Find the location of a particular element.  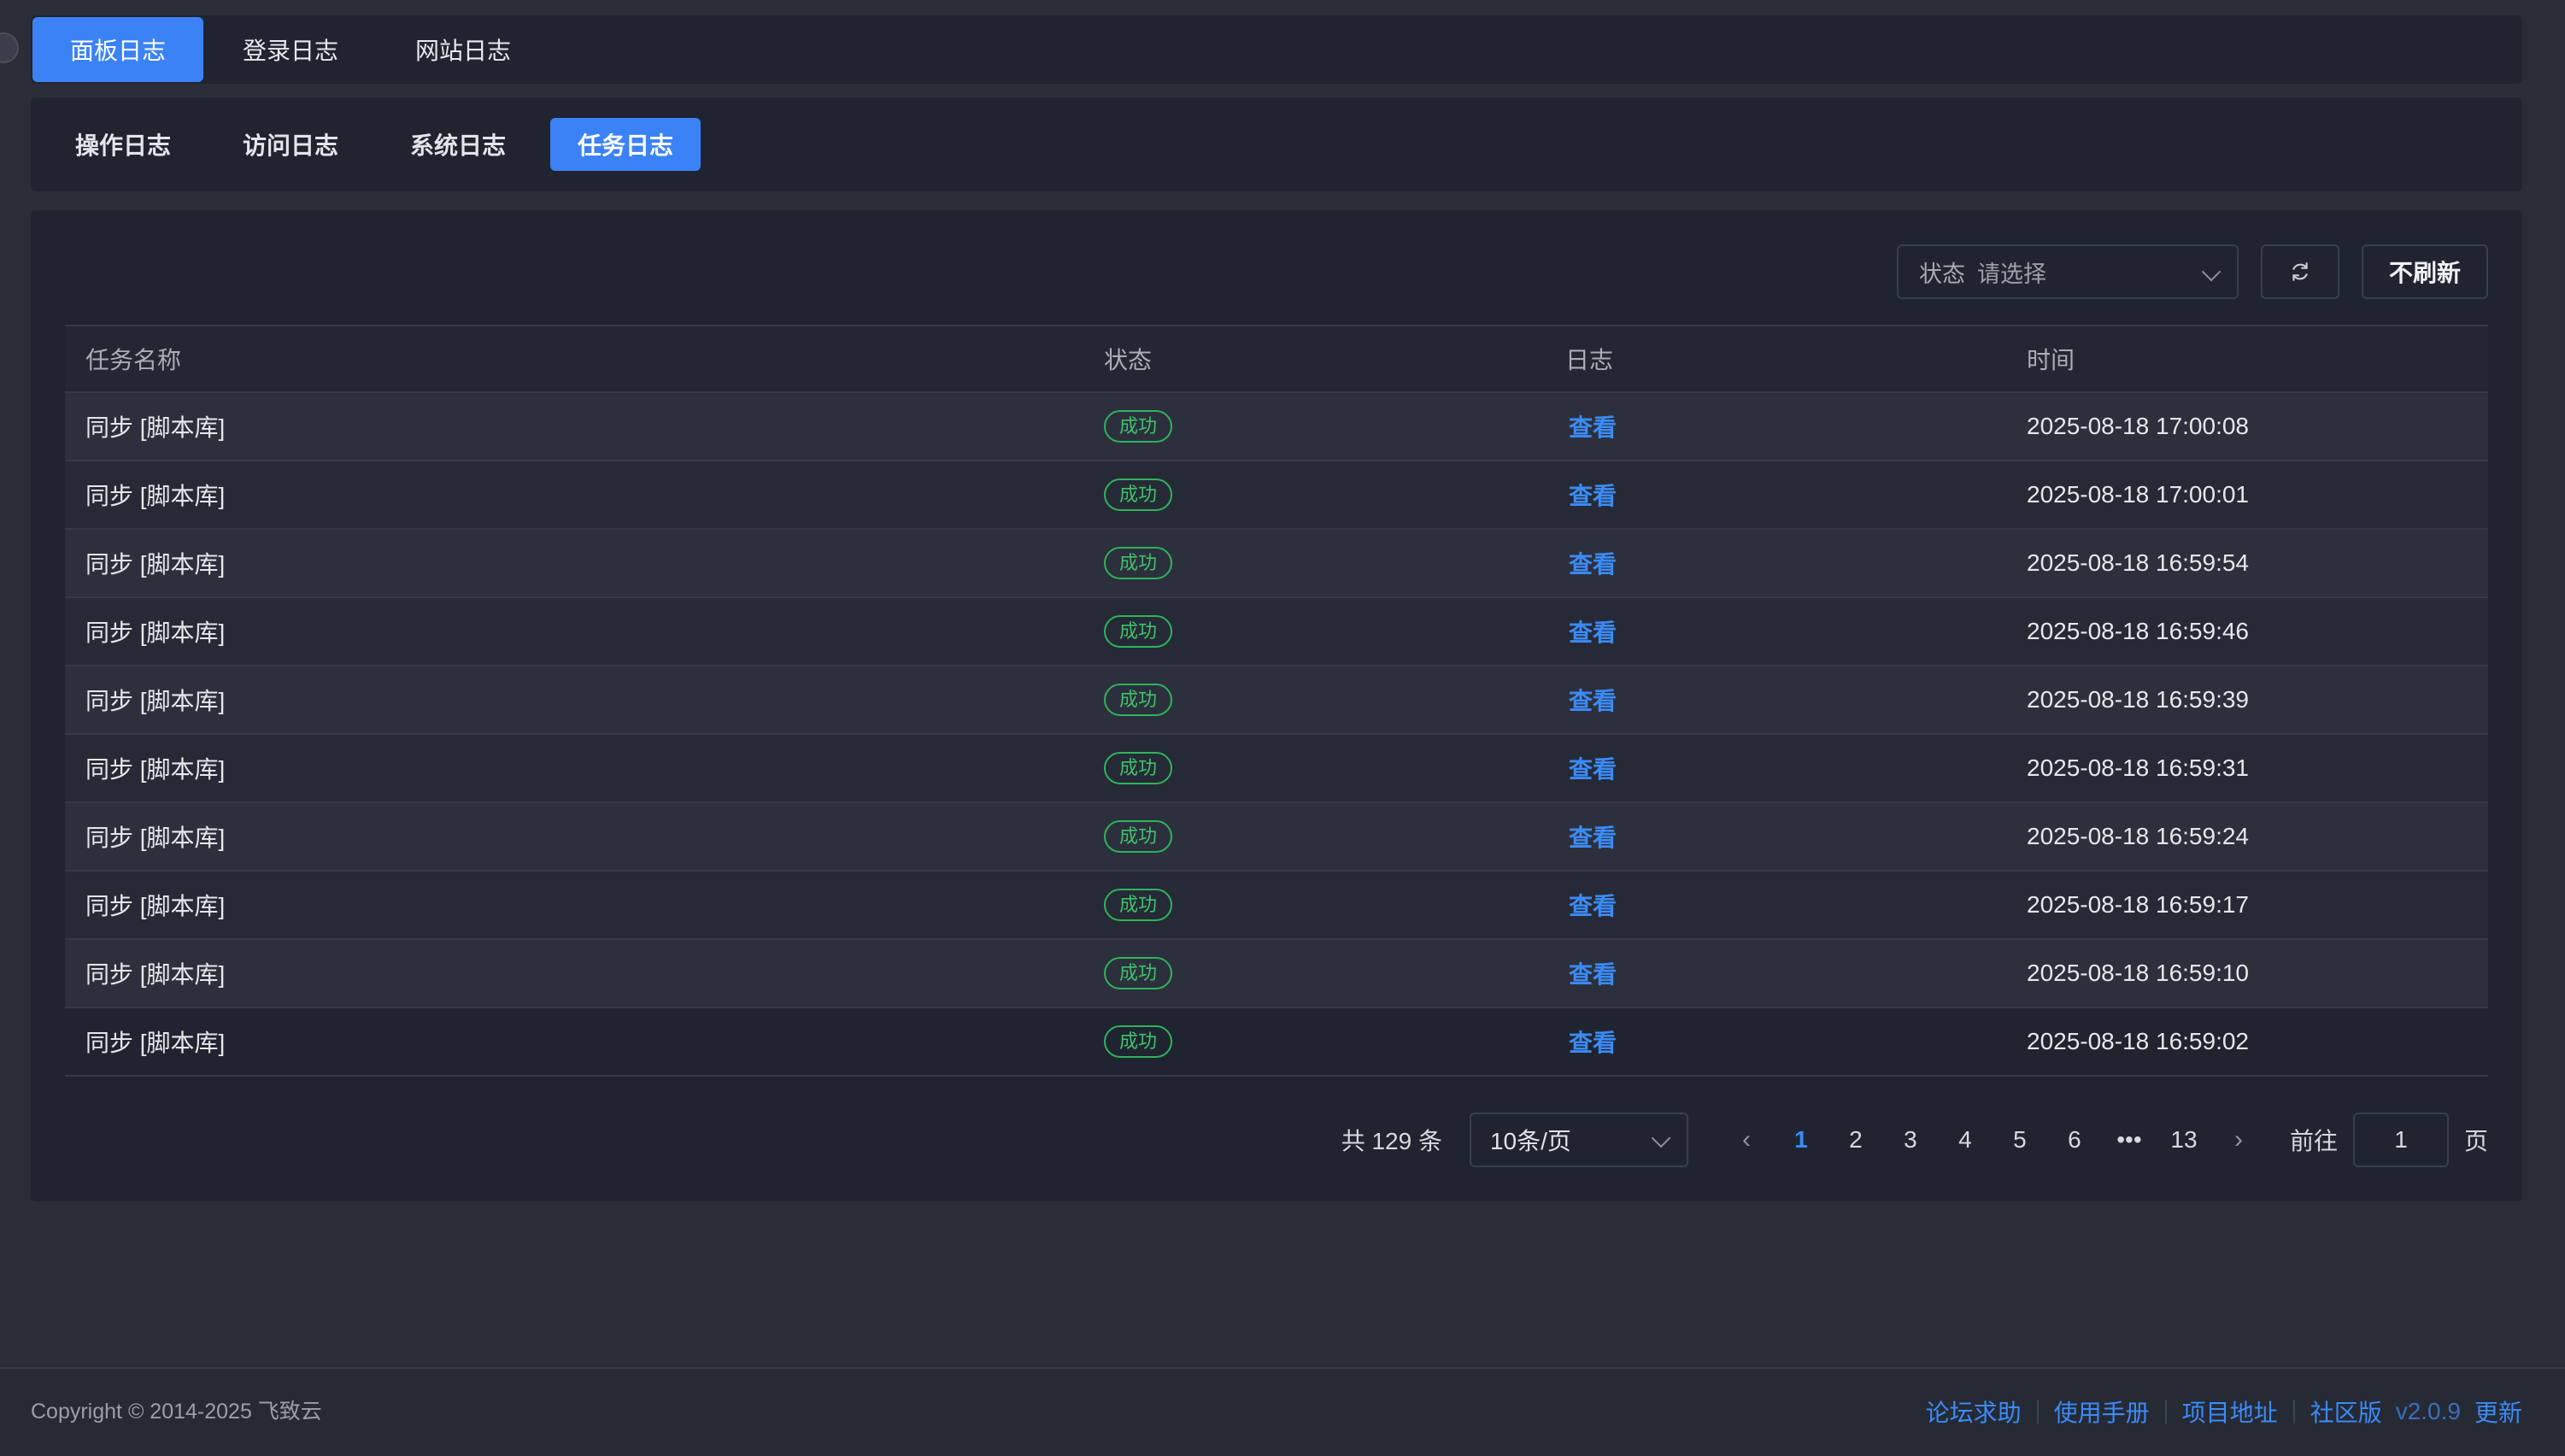

page-1: 1 is located at coordinates (1801, 1140).